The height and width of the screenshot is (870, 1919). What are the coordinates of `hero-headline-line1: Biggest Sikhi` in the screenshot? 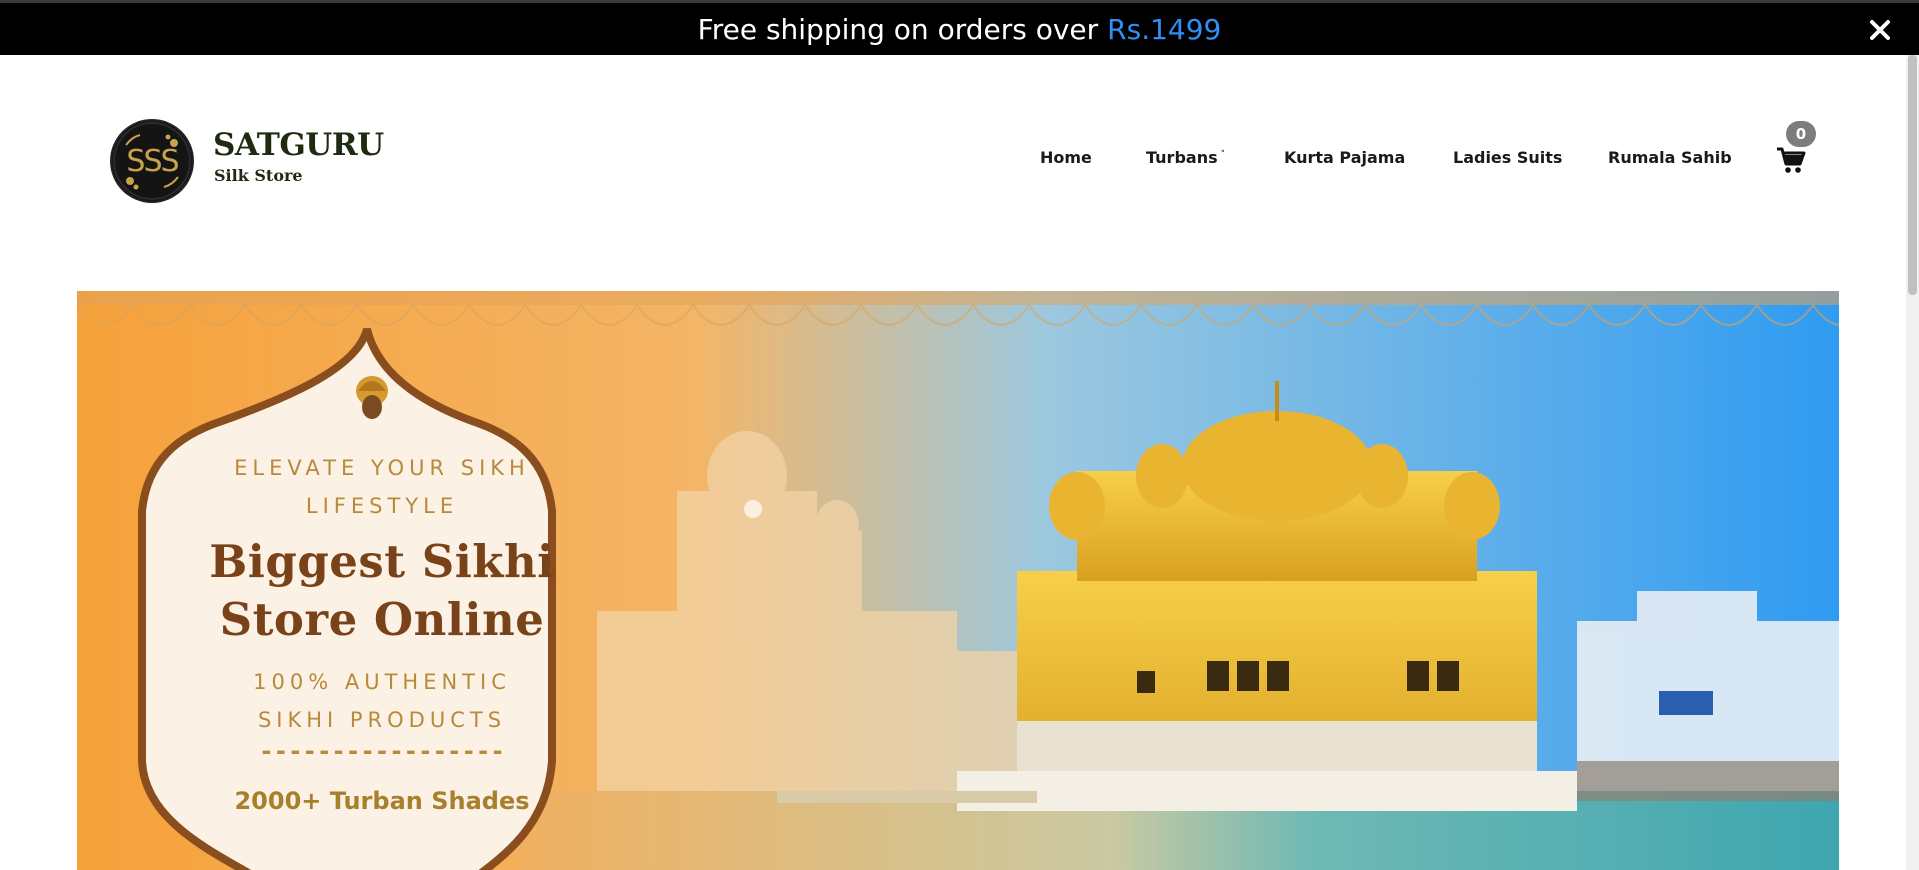 It's located at (382, 561).